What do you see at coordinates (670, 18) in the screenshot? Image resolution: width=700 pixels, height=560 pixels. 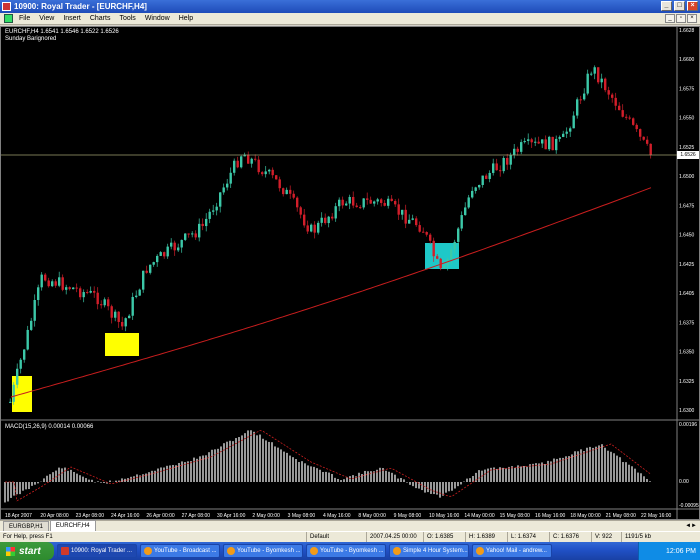 I see `mdi-minimize-button: _` at bounding box center [670, 18].